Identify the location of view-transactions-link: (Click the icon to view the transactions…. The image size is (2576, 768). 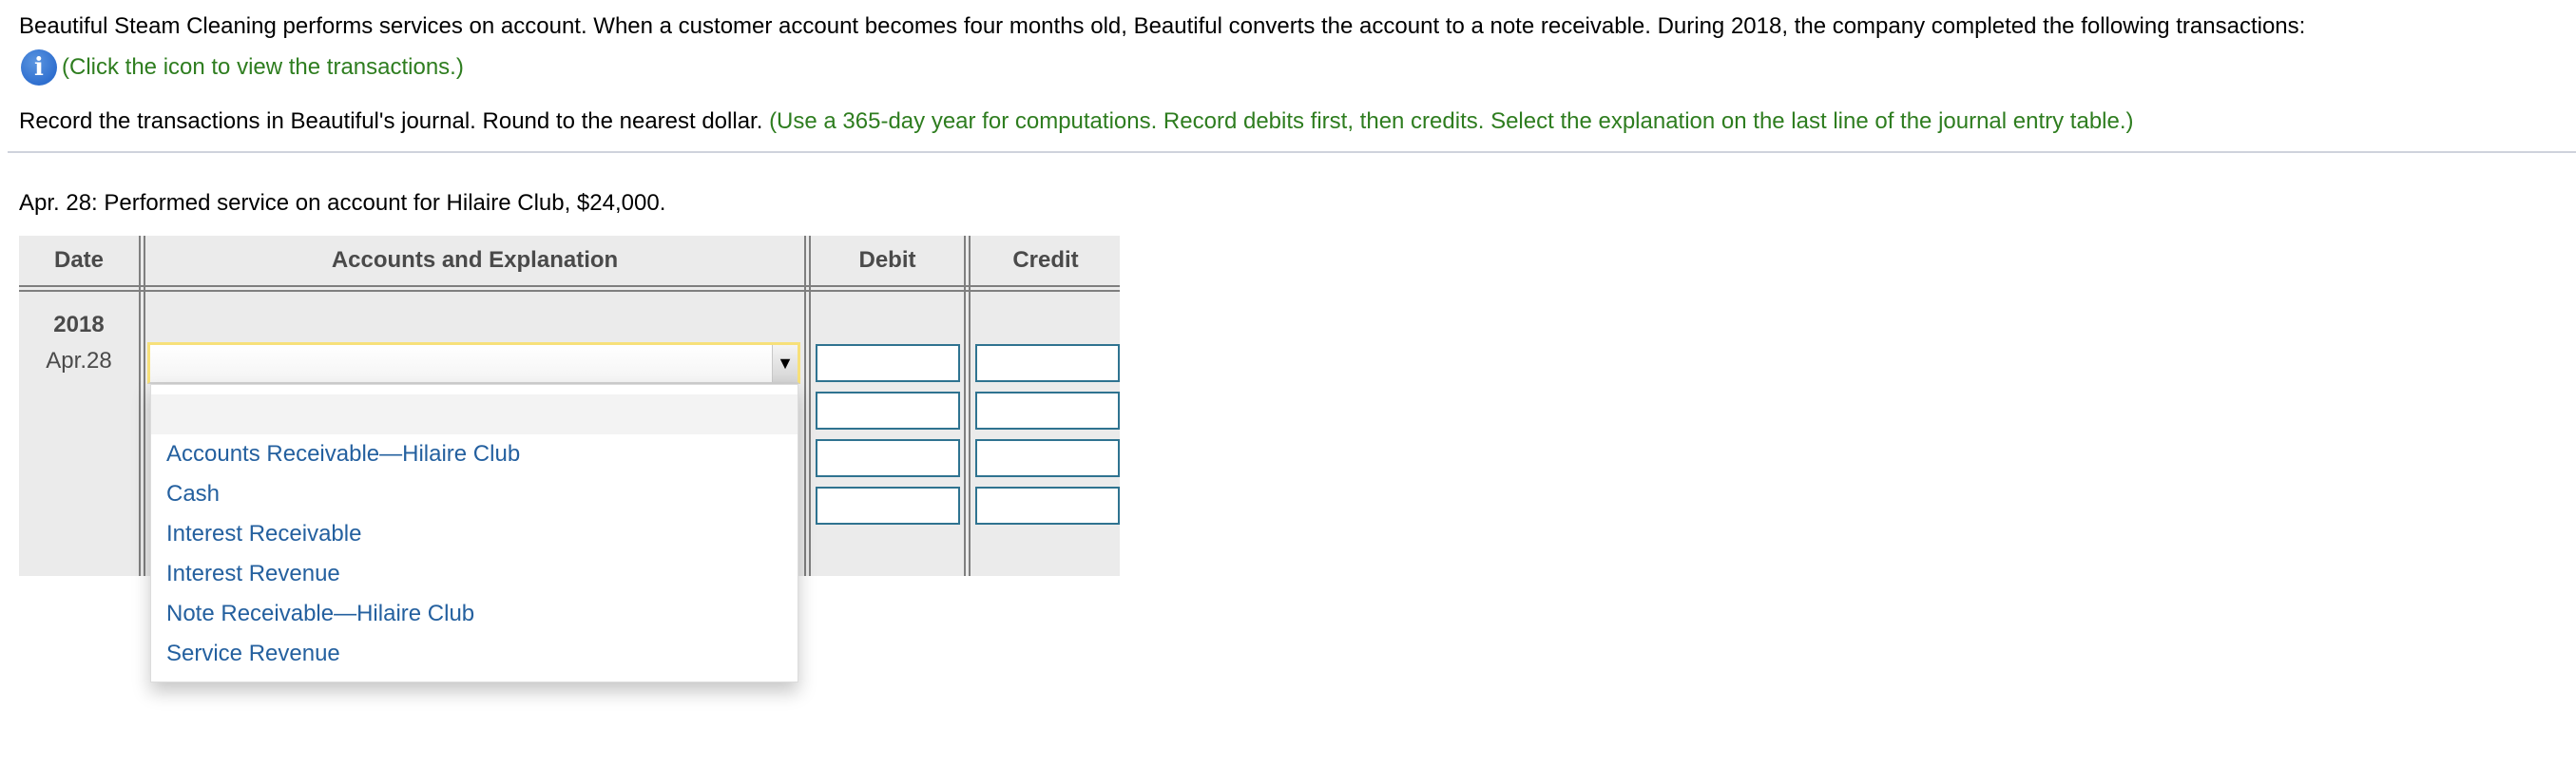
(263, 67).